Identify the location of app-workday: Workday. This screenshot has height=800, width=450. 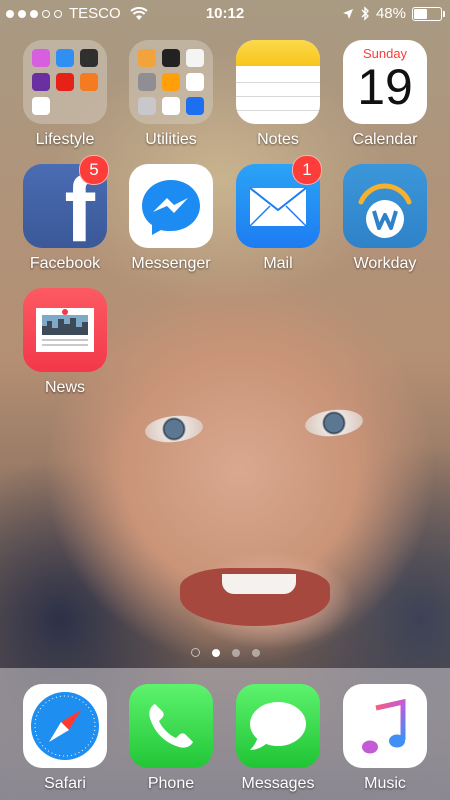
(385, 218).